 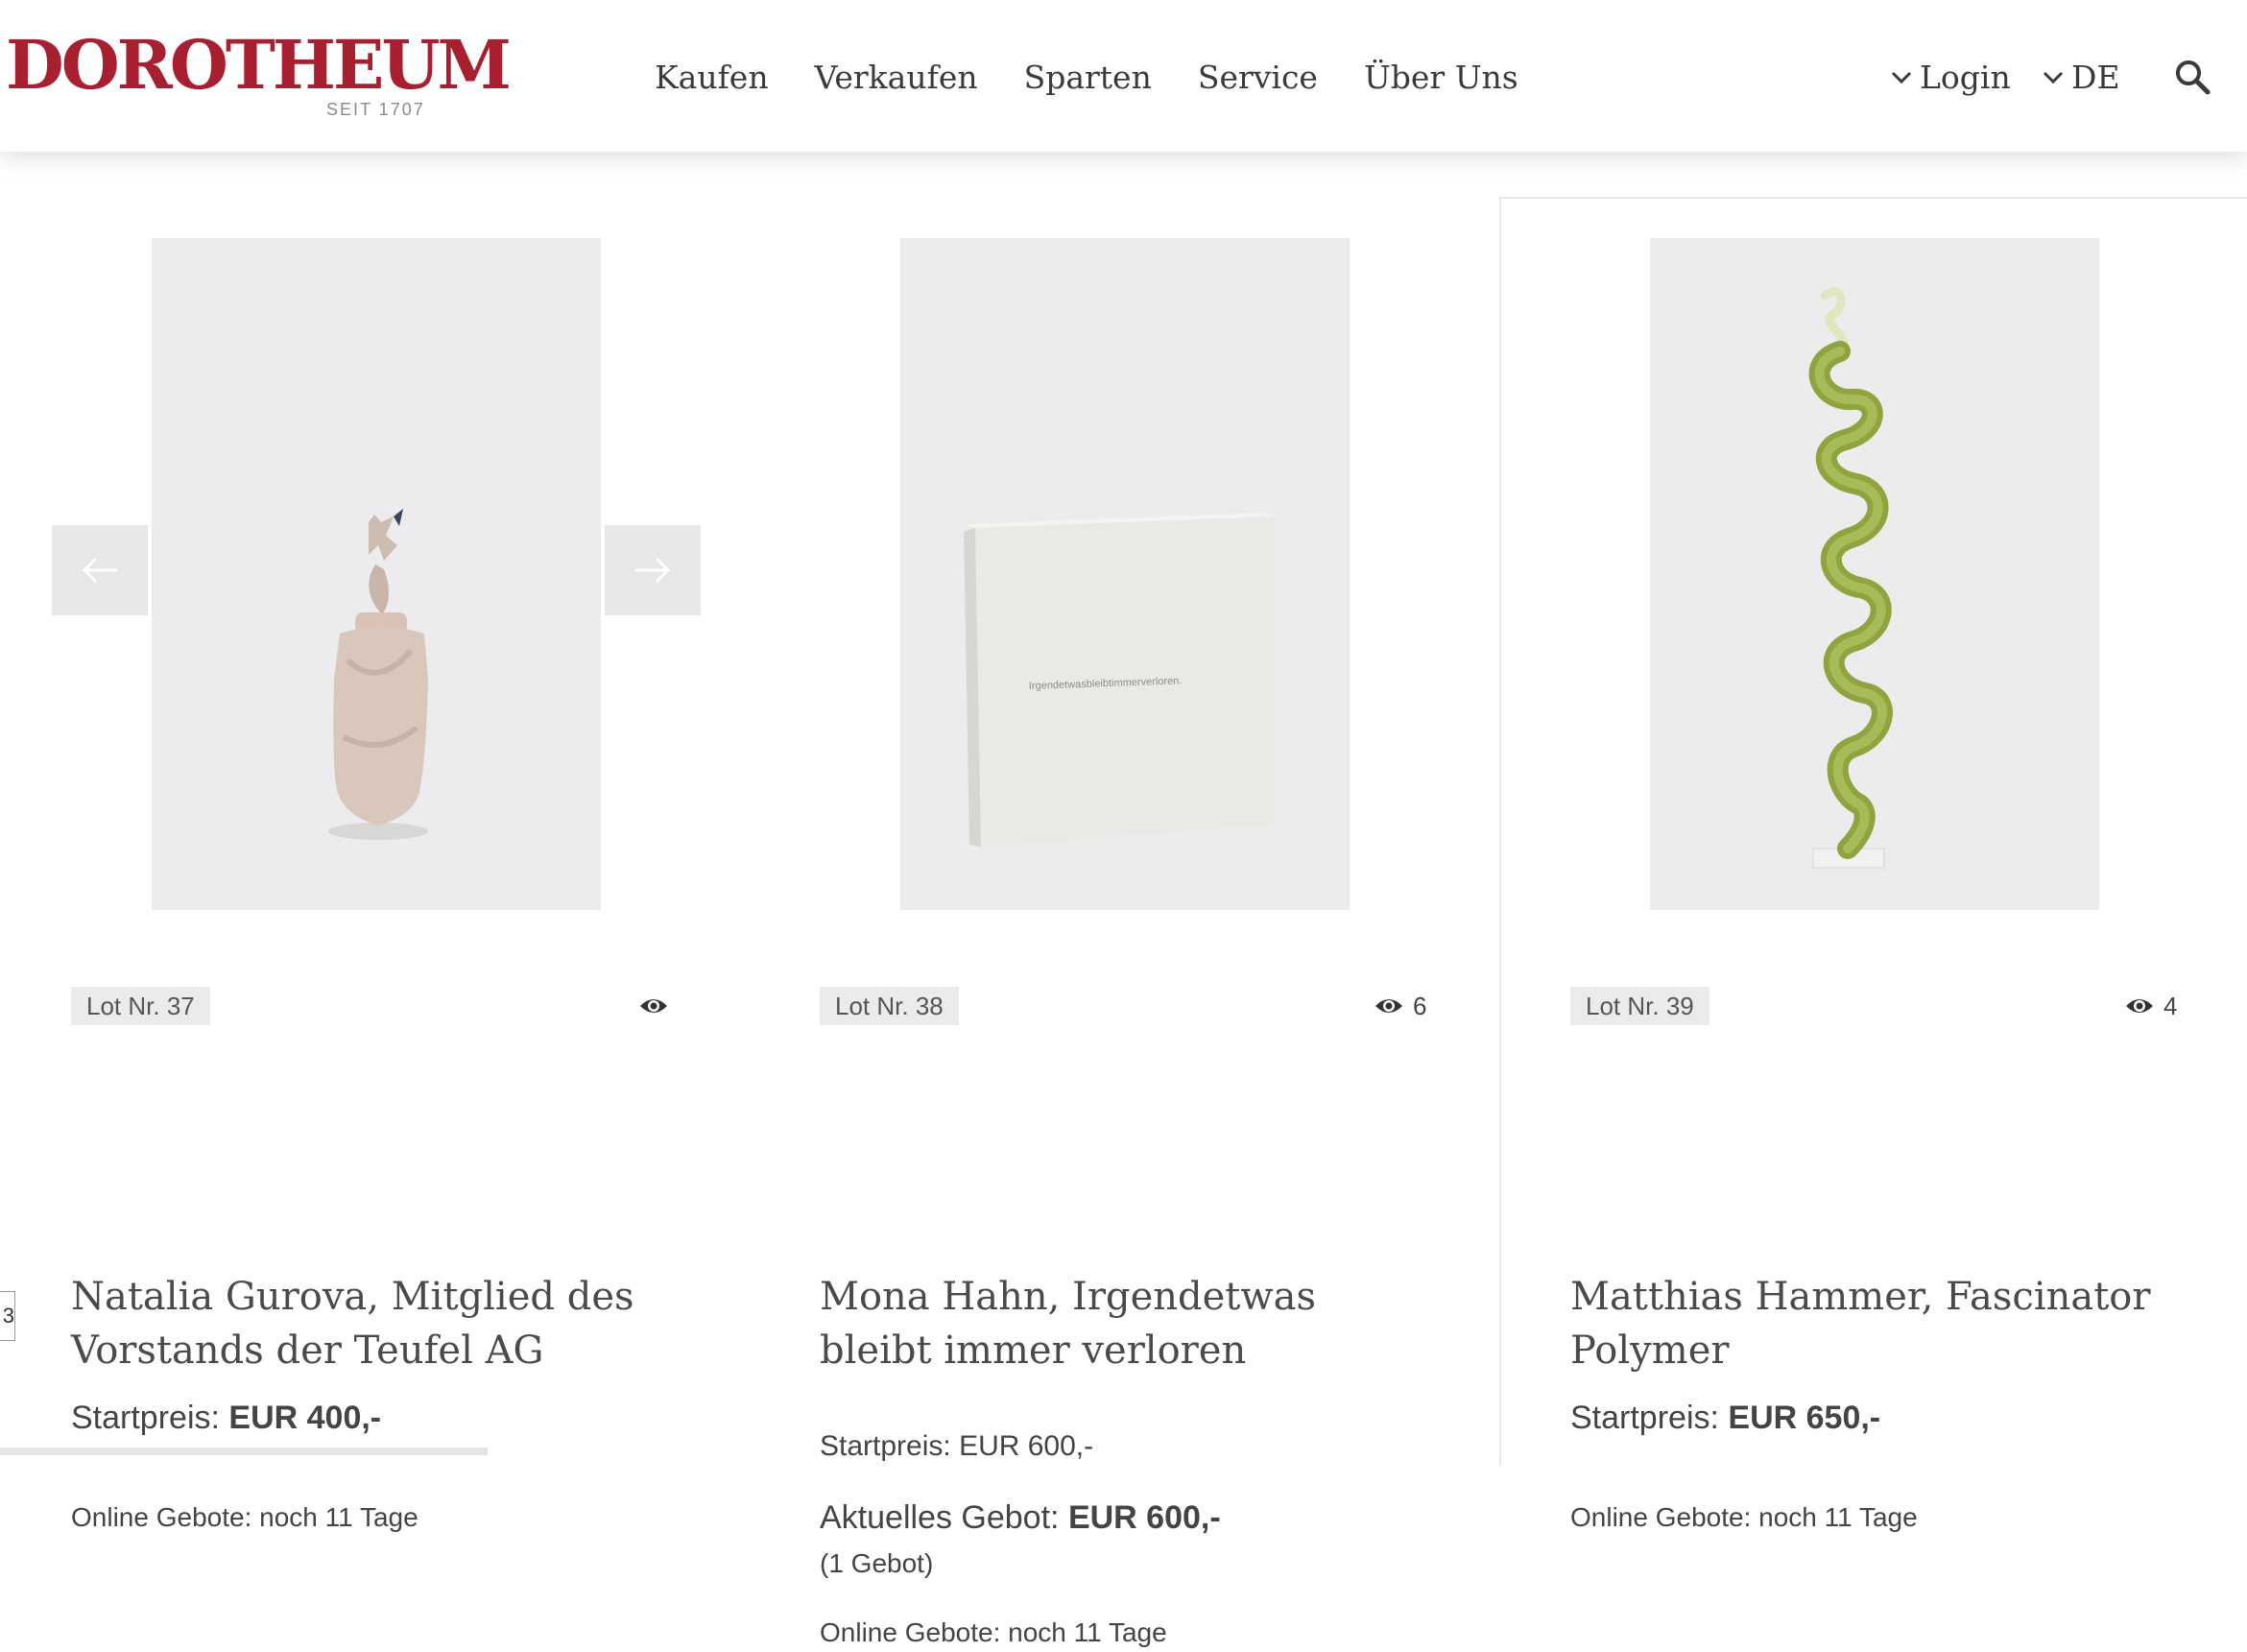 What do you see at coordinates (877, 1563) in the screenshot?
I see `bid-count: (1 Gebot)` at bounding box center [877, 1563].